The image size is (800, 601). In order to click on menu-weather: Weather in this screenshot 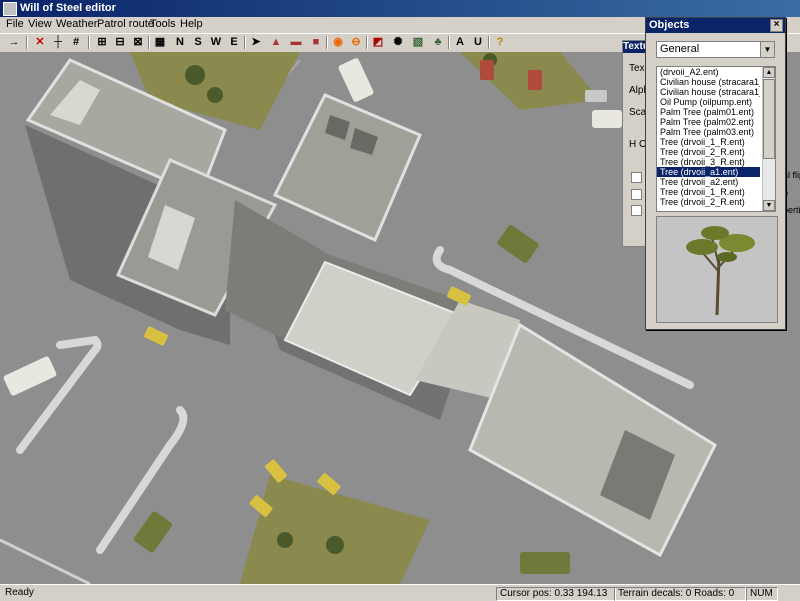, I will do `click(76, 24)`.